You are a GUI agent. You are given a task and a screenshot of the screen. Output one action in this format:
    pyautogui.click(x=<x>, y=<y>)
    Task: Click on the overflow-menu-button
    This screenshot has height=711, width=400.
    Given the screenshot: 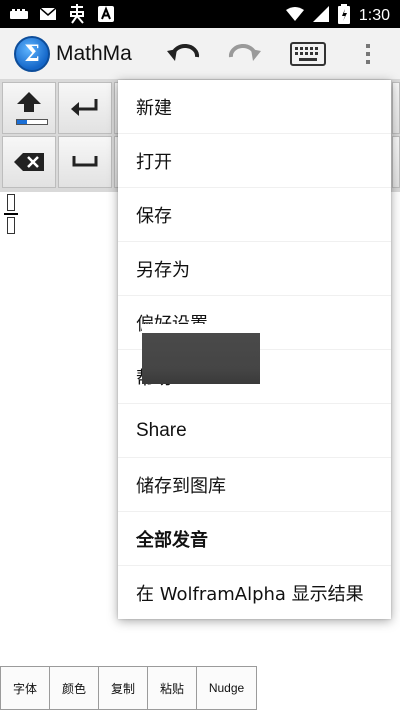 What is the action you would take?
    pyautogui.click(x=368, y=54)
    